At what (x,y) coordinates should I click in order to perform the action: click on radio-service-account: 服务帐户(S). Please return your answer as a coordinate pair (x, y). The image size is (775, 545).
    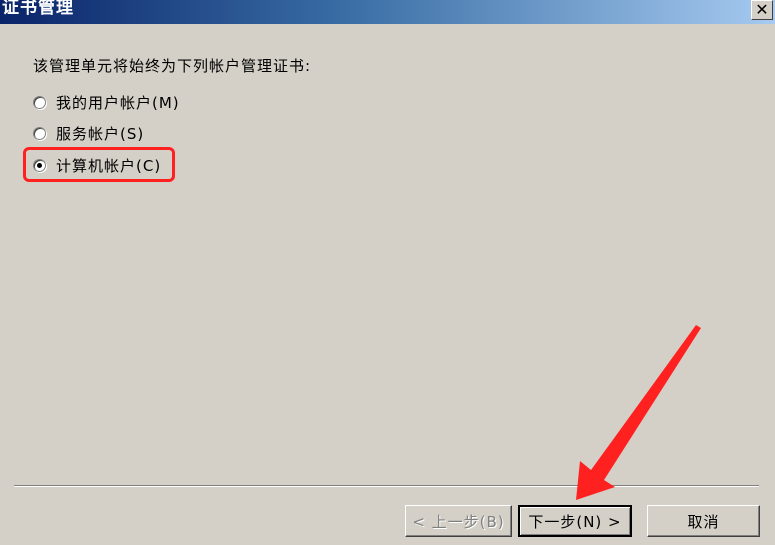
    Looking at the image, I should click on (88, 133).